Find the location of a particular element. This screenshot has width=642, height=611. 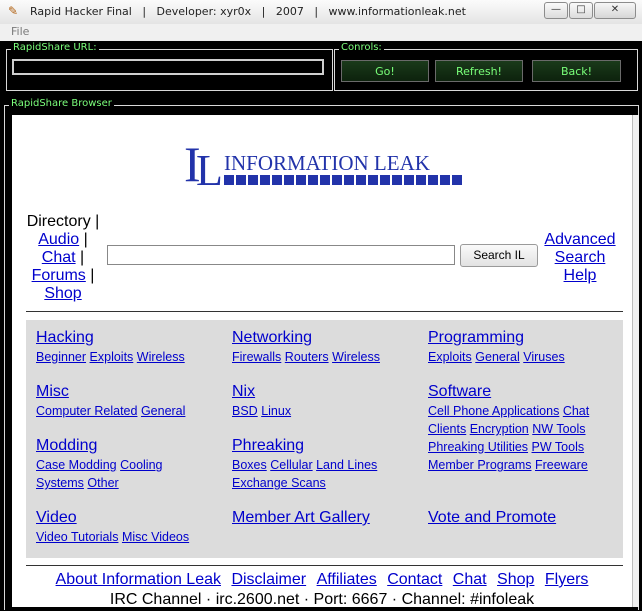

dir-link-chat: Chat is located at coordinates (59, 257).